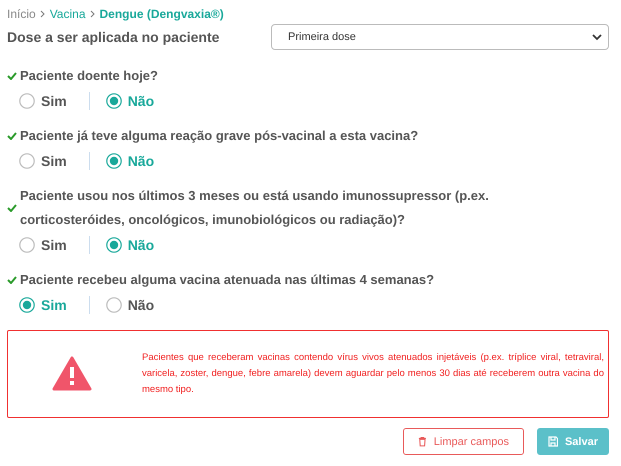 This screenshot has height=466, width=621. What do you see at coordinates (162, 14) in the screenshot?
I see `breadcrumb-link: Dengue (Dengvaxia®)` at bounding box center [162, 14].